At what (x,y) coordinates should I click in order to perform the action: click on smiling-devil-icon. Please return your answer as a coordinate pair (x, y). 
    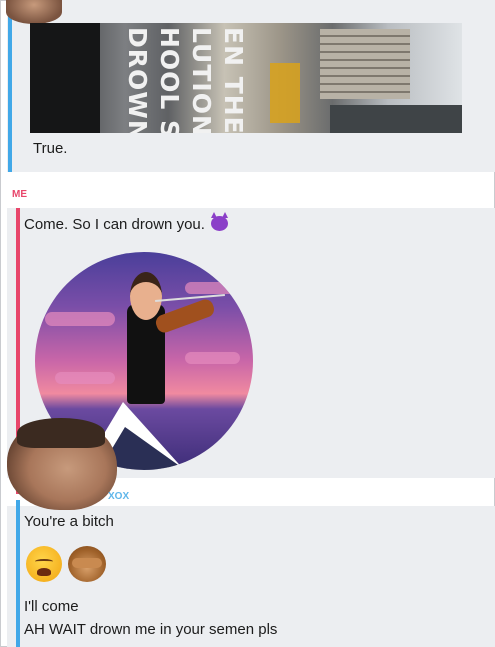
    Looking at the image, I should click on (220, 221).